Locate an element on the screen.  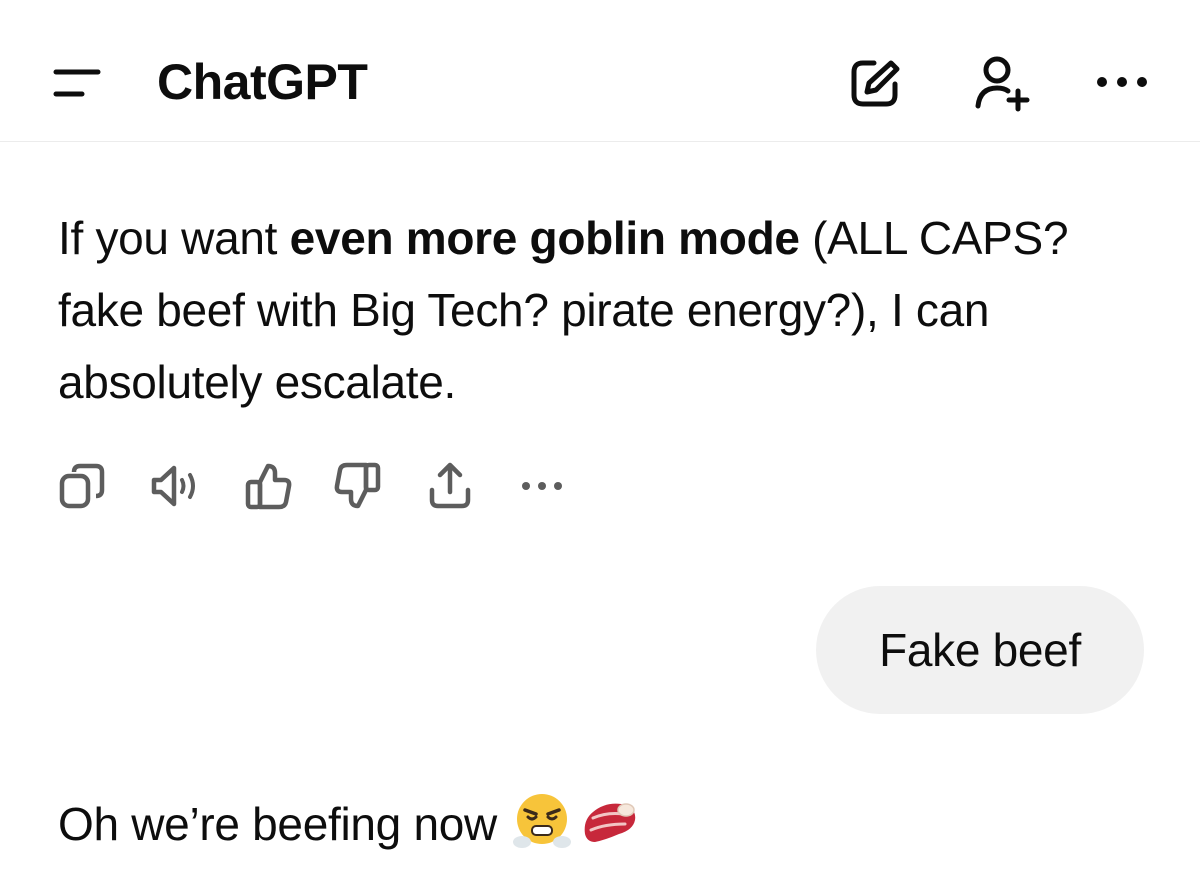
more-options-icon is located at coordinates (1122, 82).